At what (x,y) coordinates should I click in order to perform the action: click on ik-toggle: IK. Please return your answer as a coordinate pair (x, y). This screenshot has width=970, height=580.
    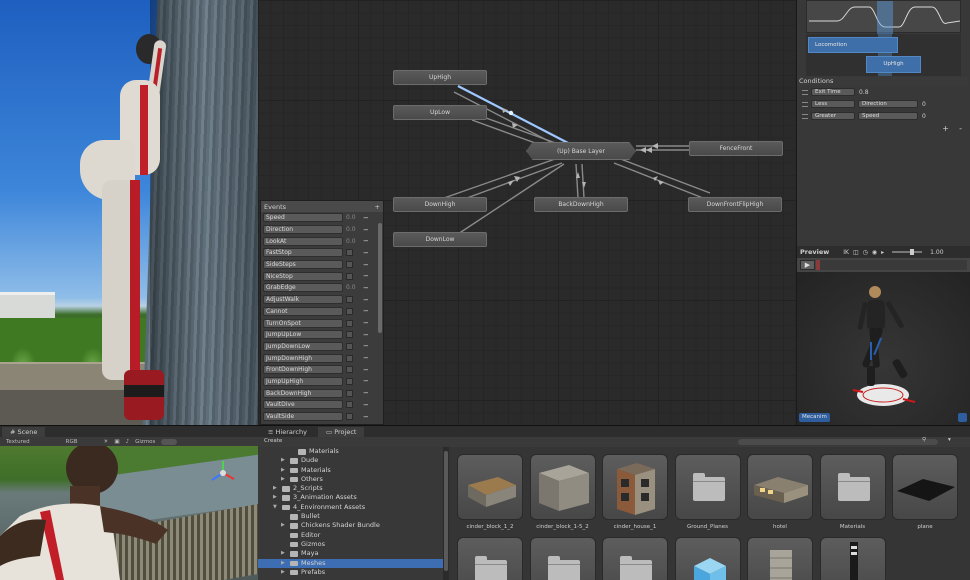
    Looking at the image, I should click on (846, 252).